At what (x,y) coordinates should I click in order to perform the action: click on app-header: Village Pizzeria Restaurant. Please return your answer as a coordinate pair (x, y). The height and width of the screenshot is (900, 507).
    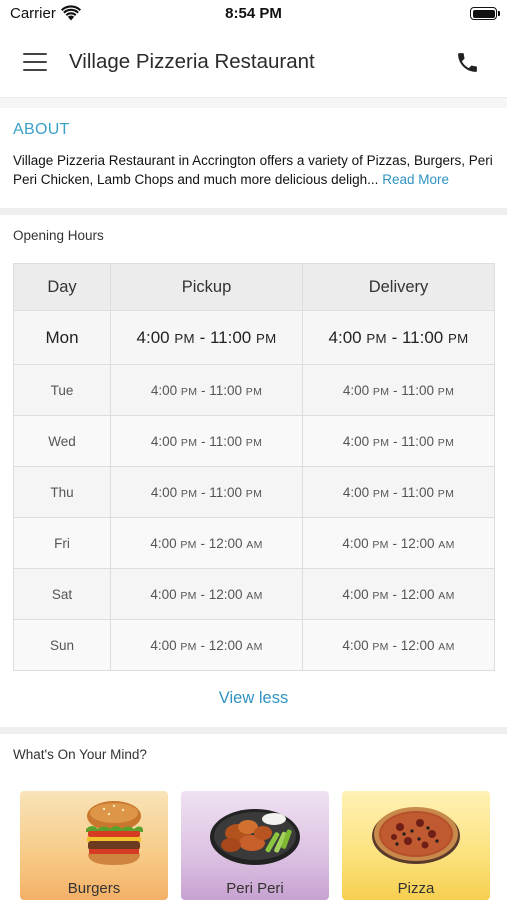
    Looking at the image, I should click on (253, 63).